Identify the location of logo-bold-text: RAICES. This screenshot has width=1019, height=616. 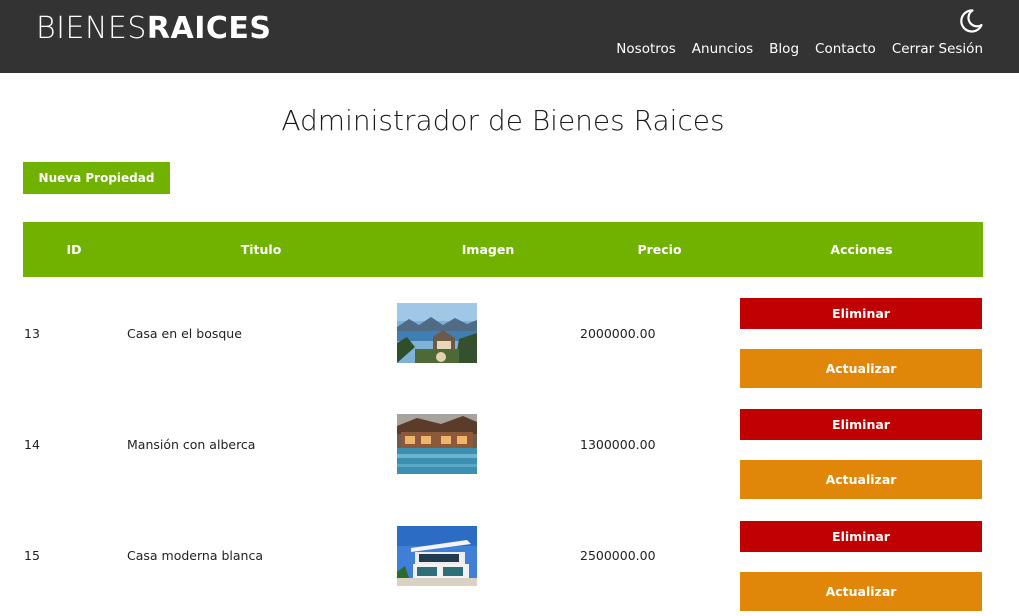
(209, 28).